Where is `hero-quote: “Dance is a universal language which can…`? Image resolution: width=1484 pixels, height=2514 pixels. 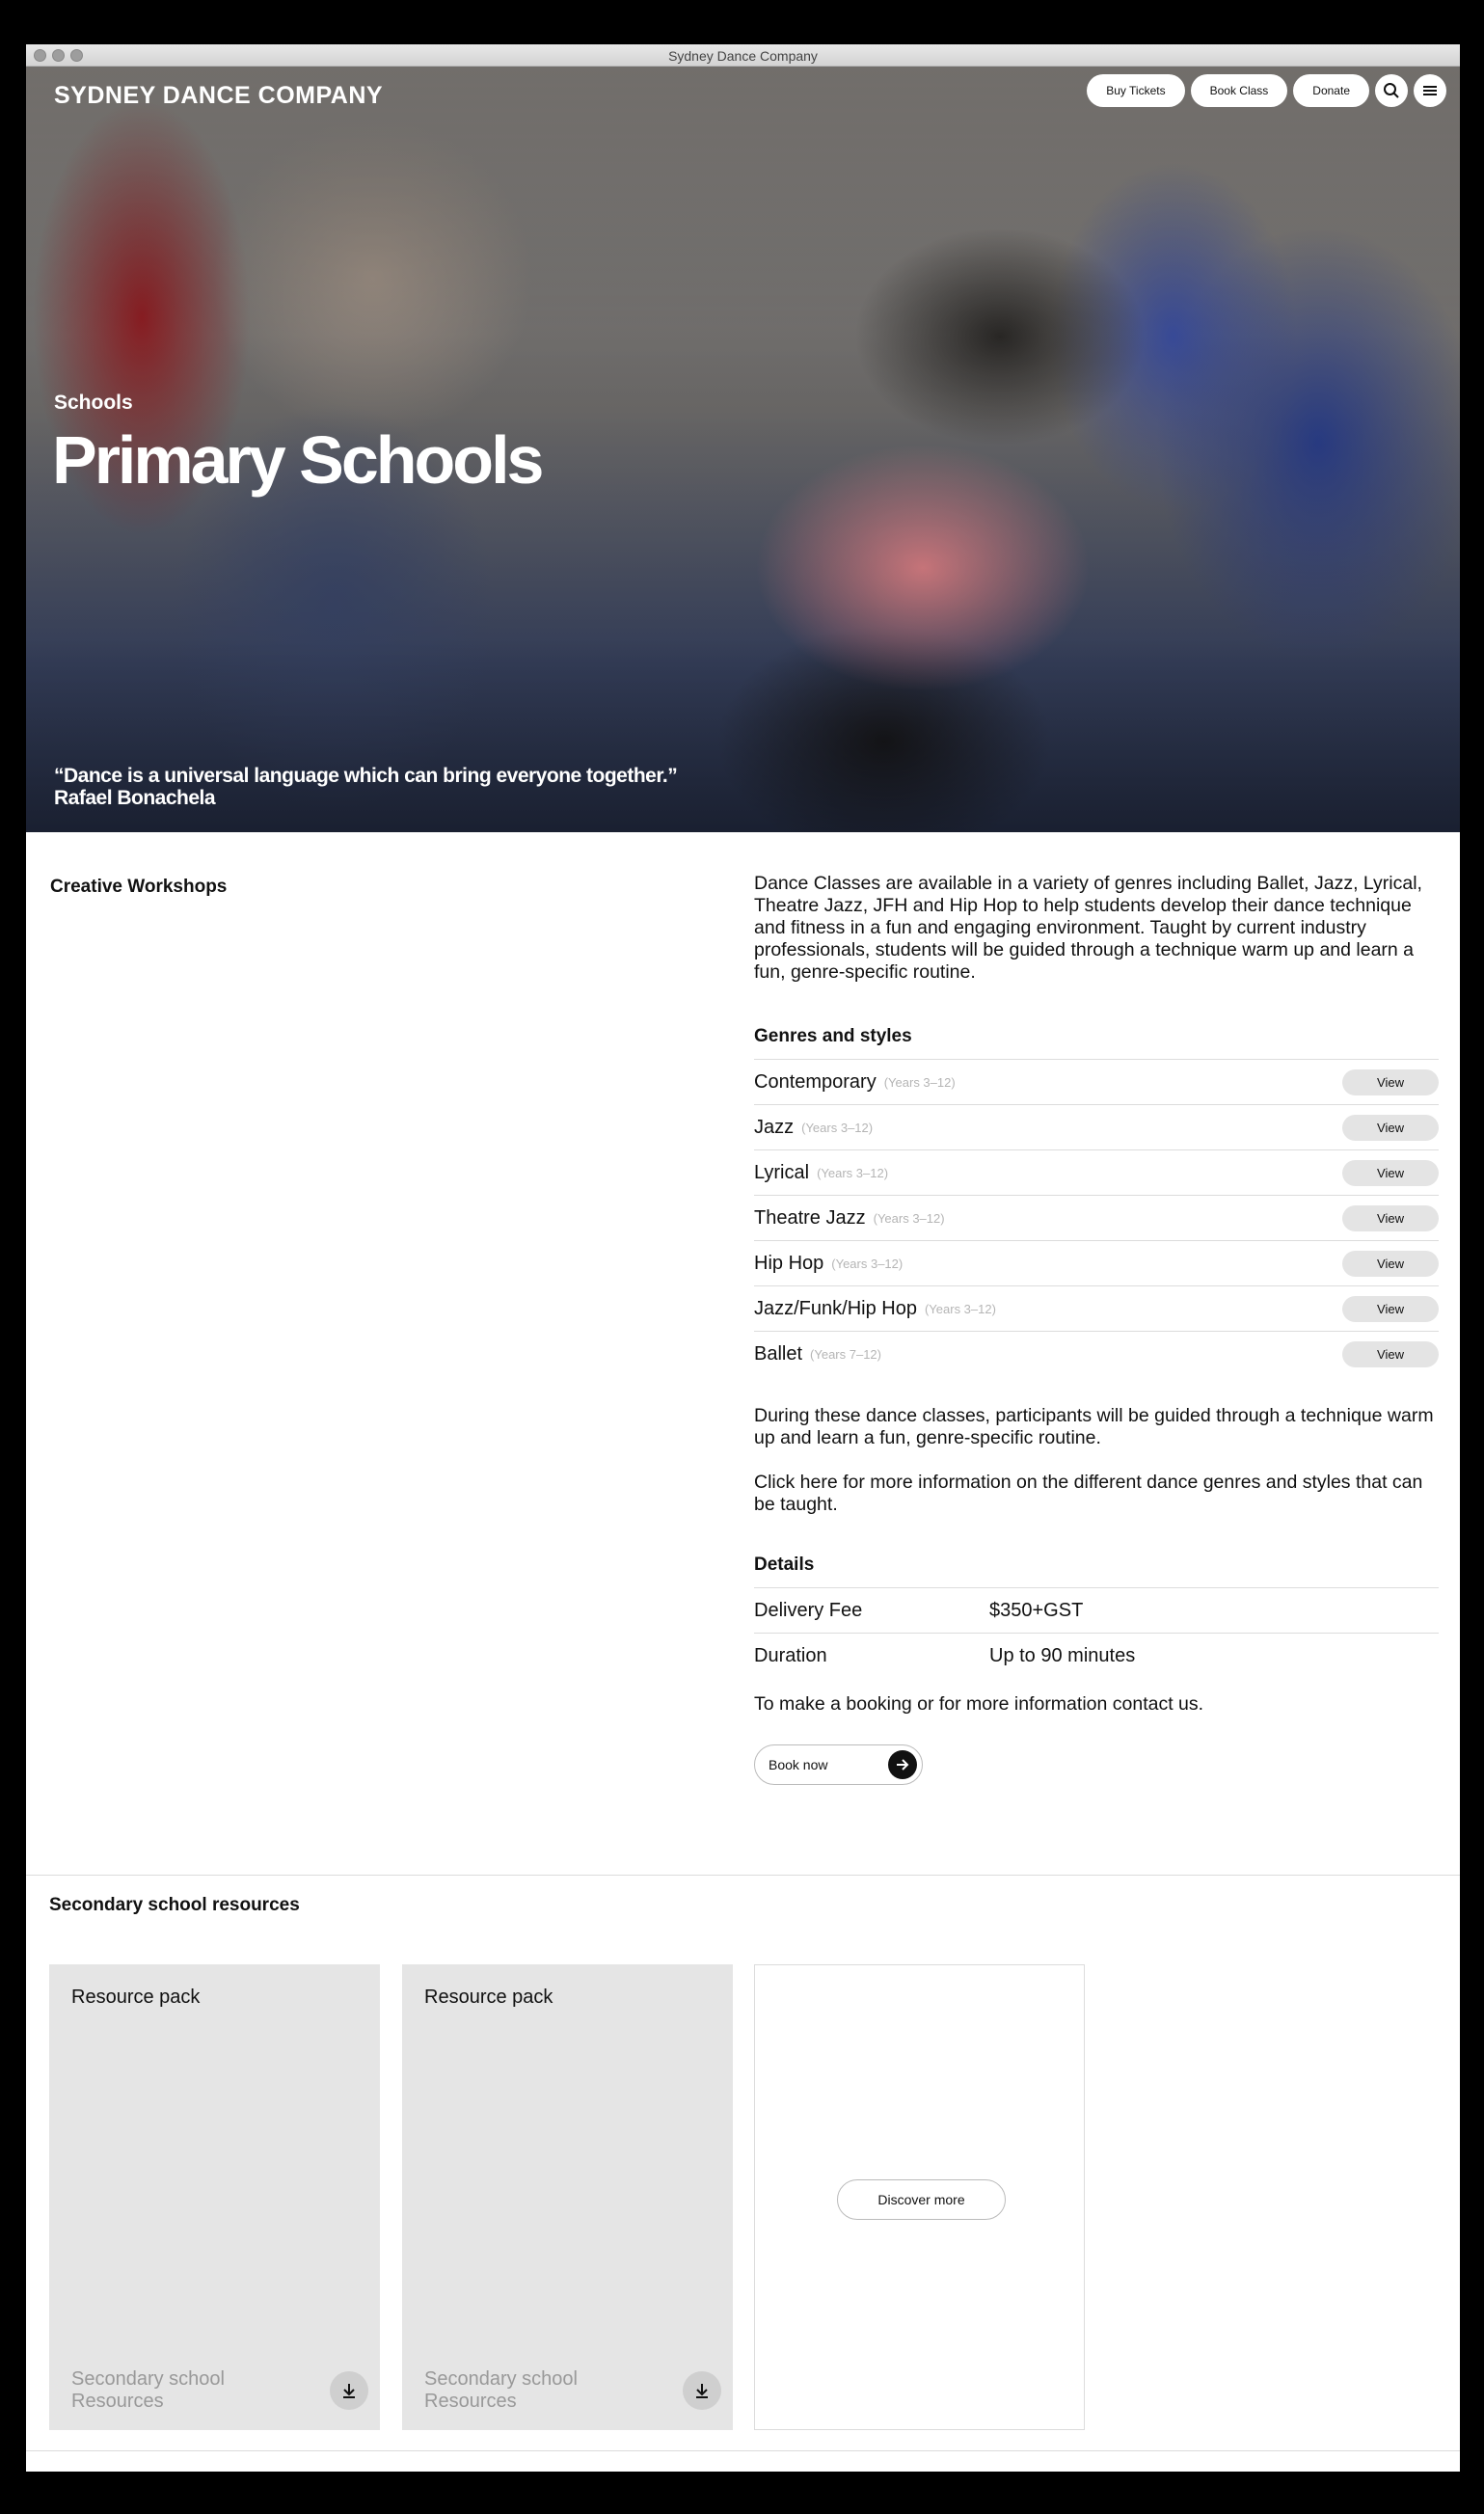 hero-quote: “Dance is a universal language which can… is located at coordinates (366, 776).